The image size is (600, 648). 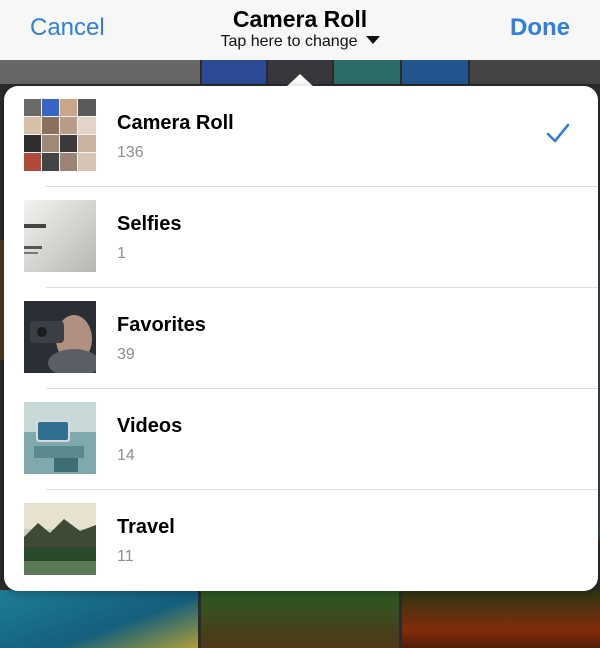 What do you see at coordinates (175, 123) in the screenshot?
I see `album-name: Camera Roll` at bounding box center [175, 123].